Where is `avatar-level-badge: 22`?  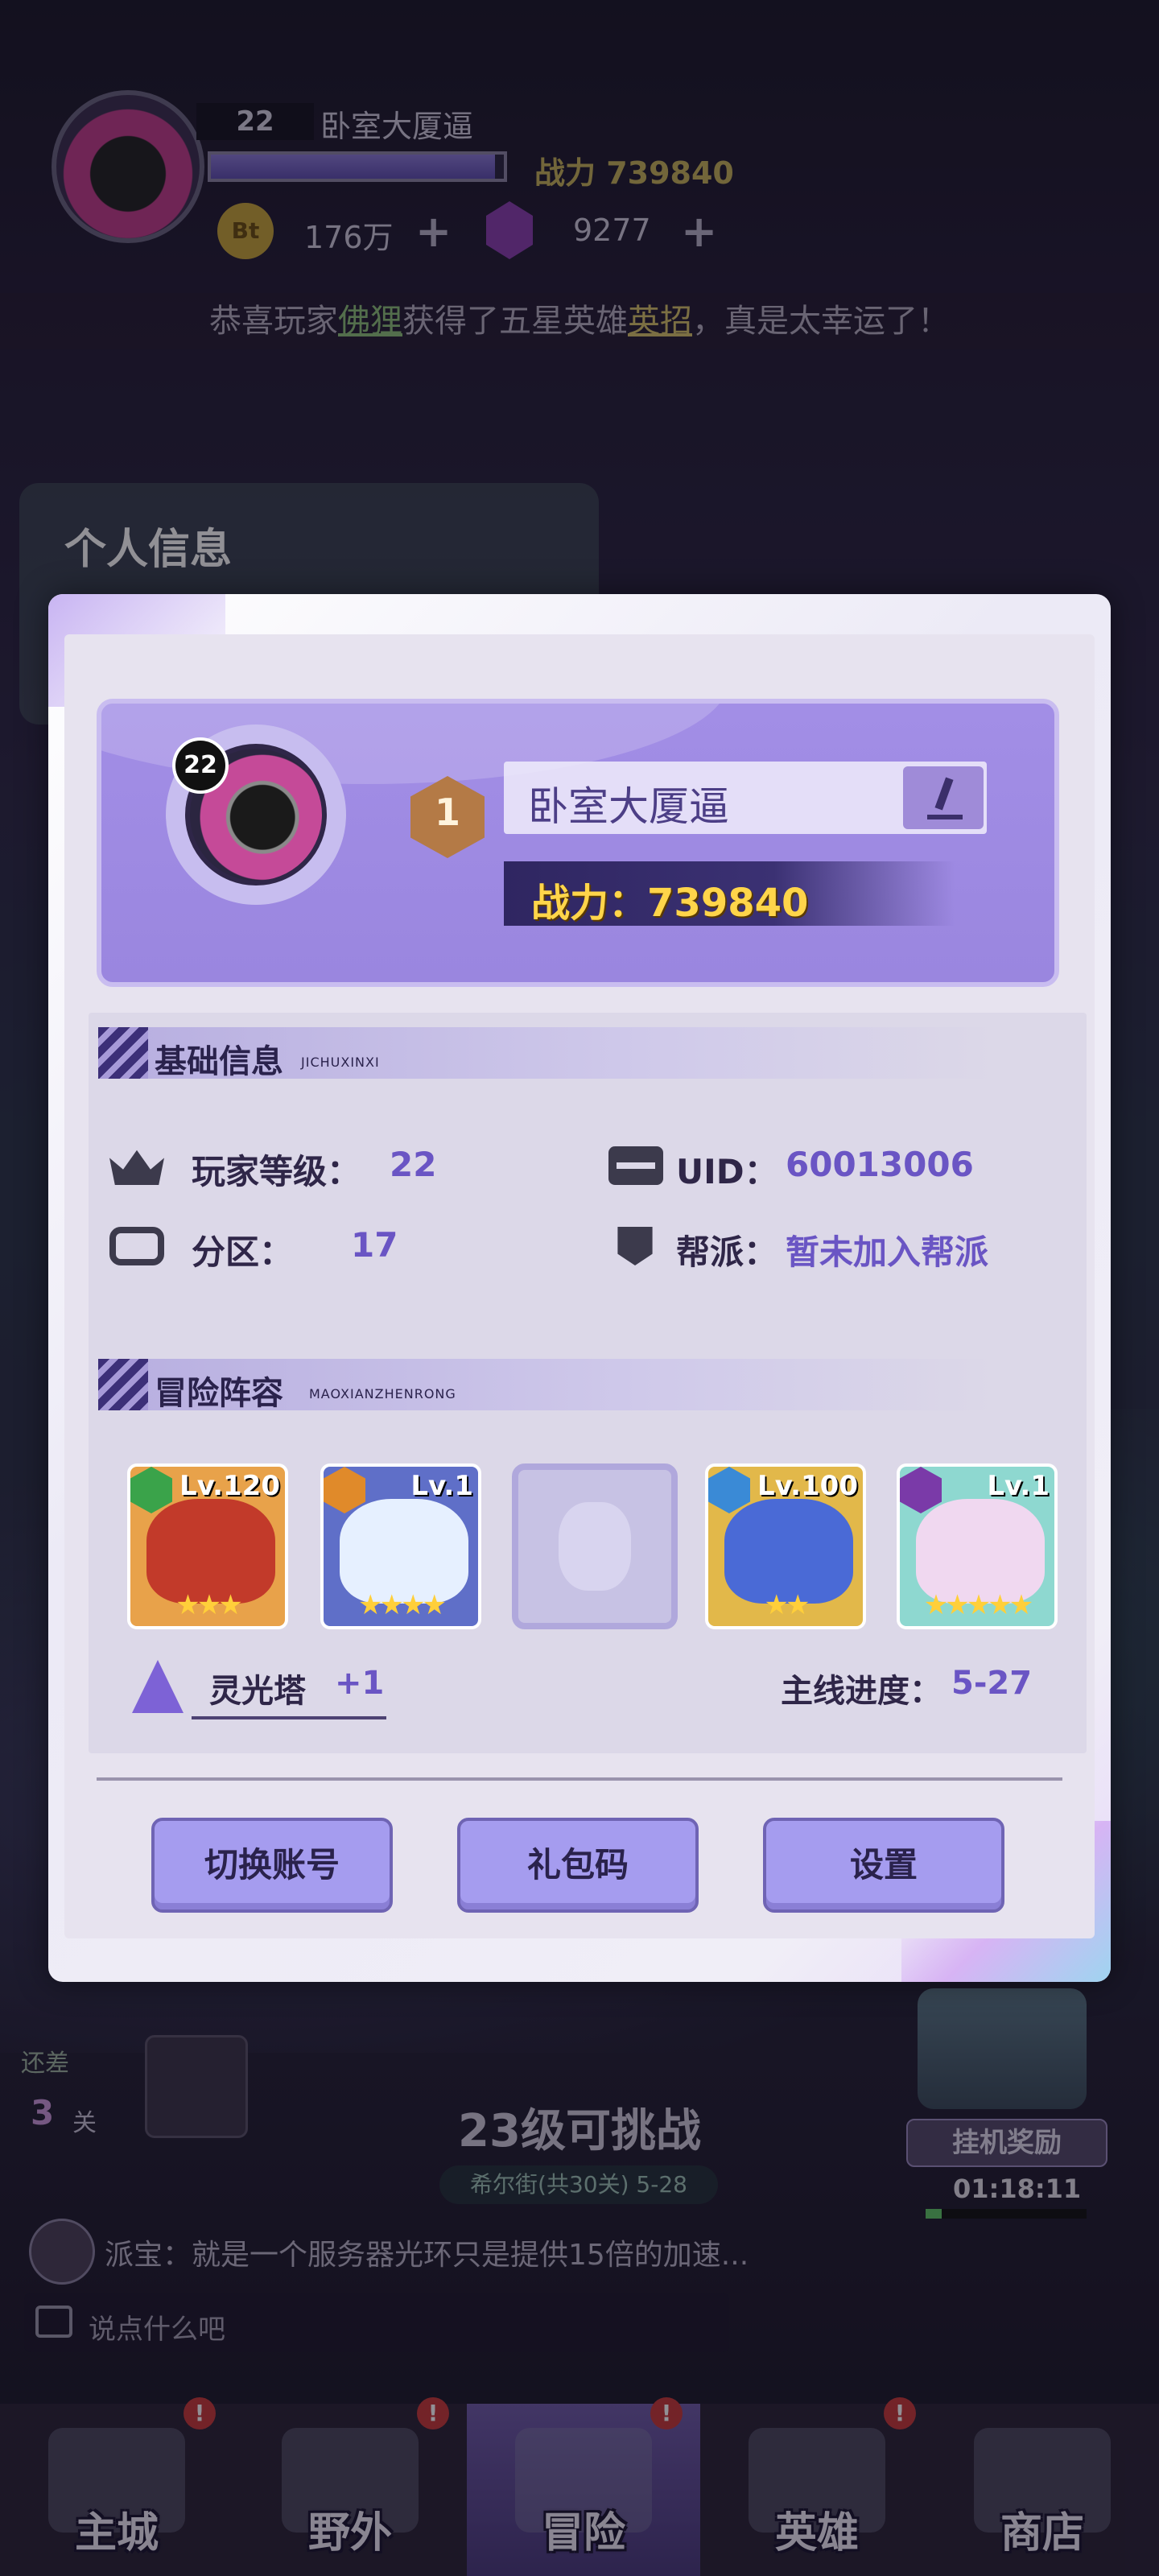
avatar-level-badge: 22 is located at coordinates (200, 765).